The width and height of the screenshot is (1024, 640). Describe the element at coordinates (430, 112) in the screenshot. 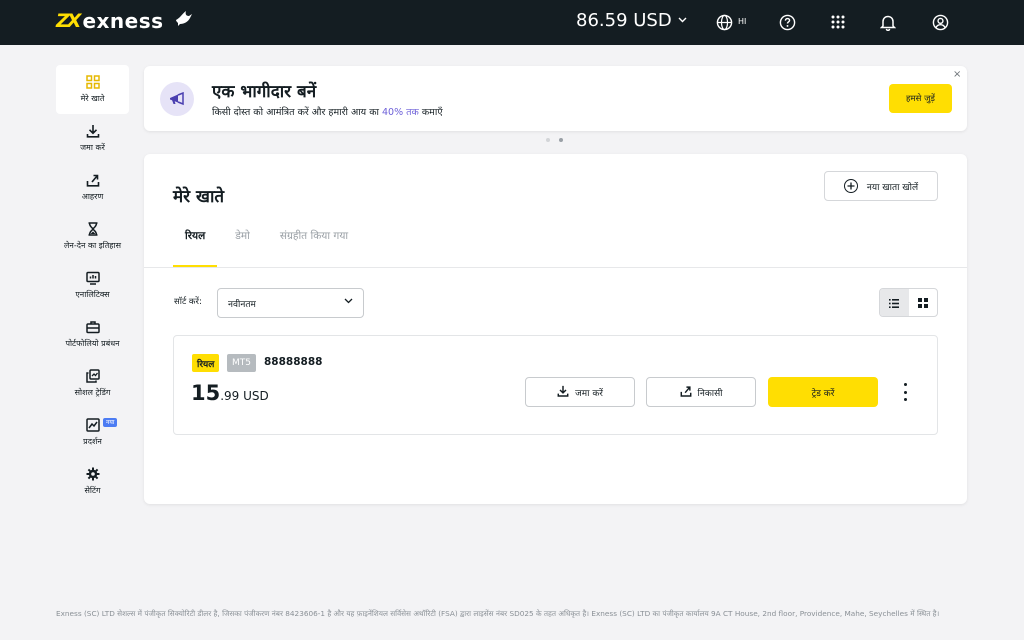

I see `banner-subtitle-end: कमाएँ` at that location.